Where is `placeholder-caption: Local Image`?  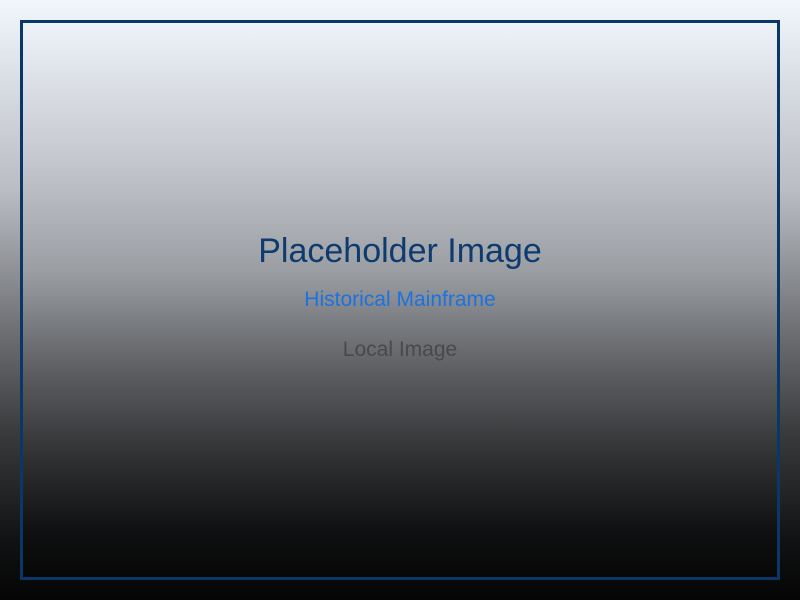 placeholder-caption: Local Image is located at coordinates (400, 349).